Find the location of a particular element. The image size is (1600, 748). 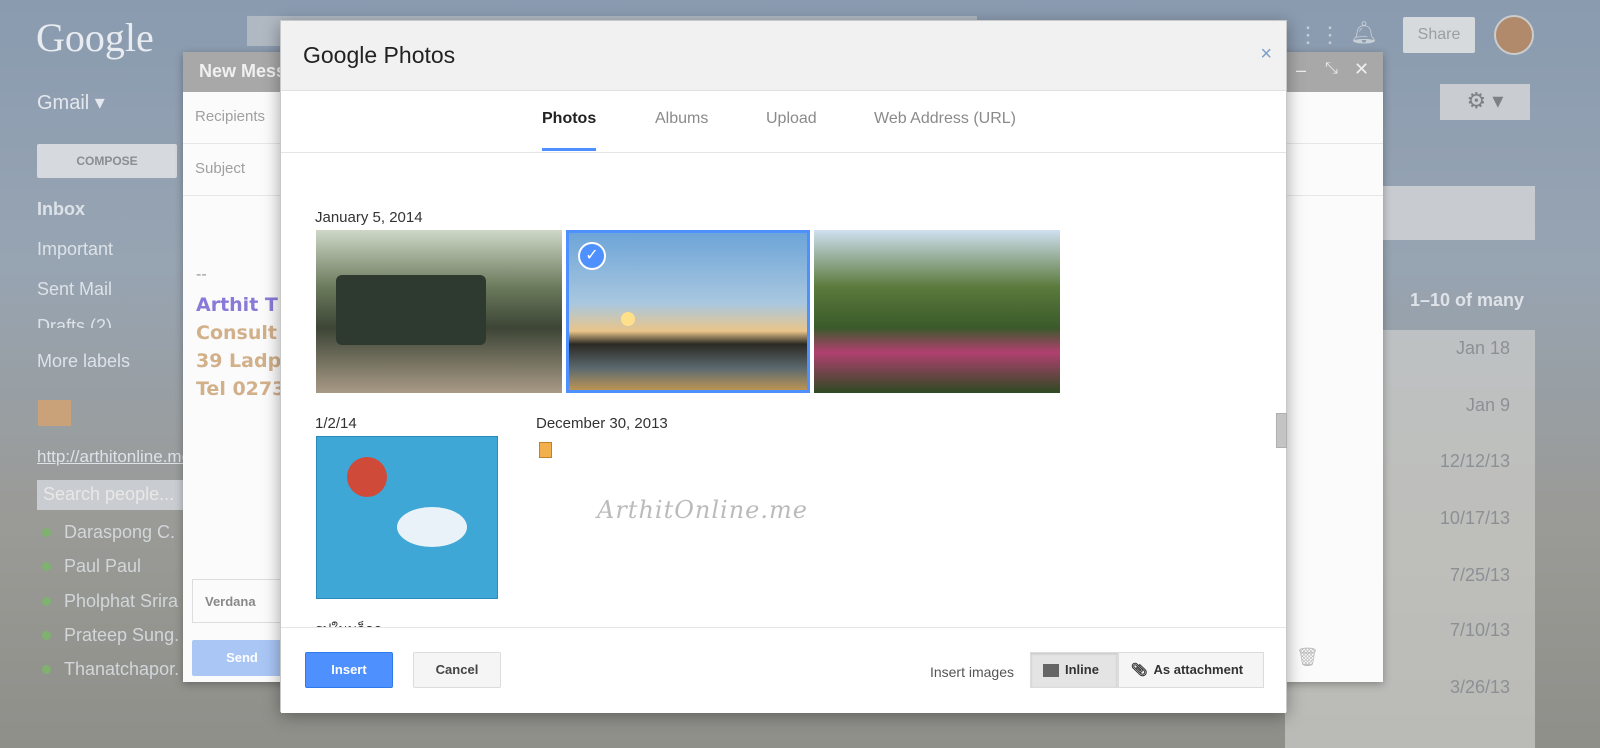

dialog-close-icon: × is located at coordinates (1266, 54).